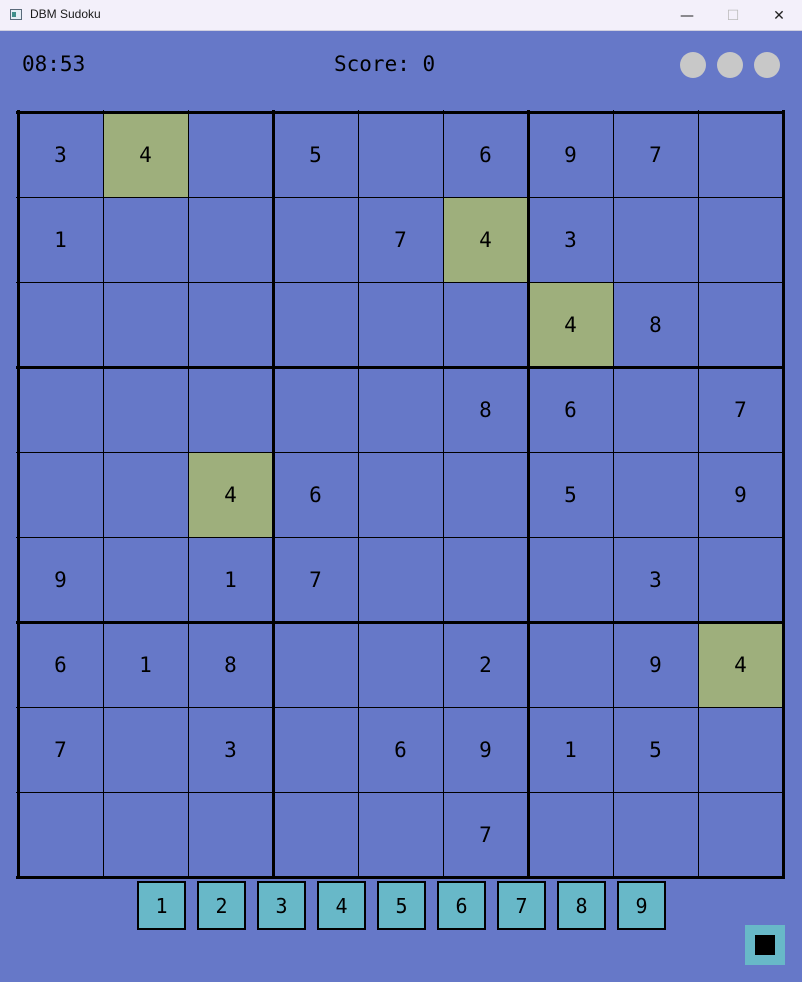 The height and width of the screenshot is (982, 802). I want to click on minimize-button: —, so click(687, 15).